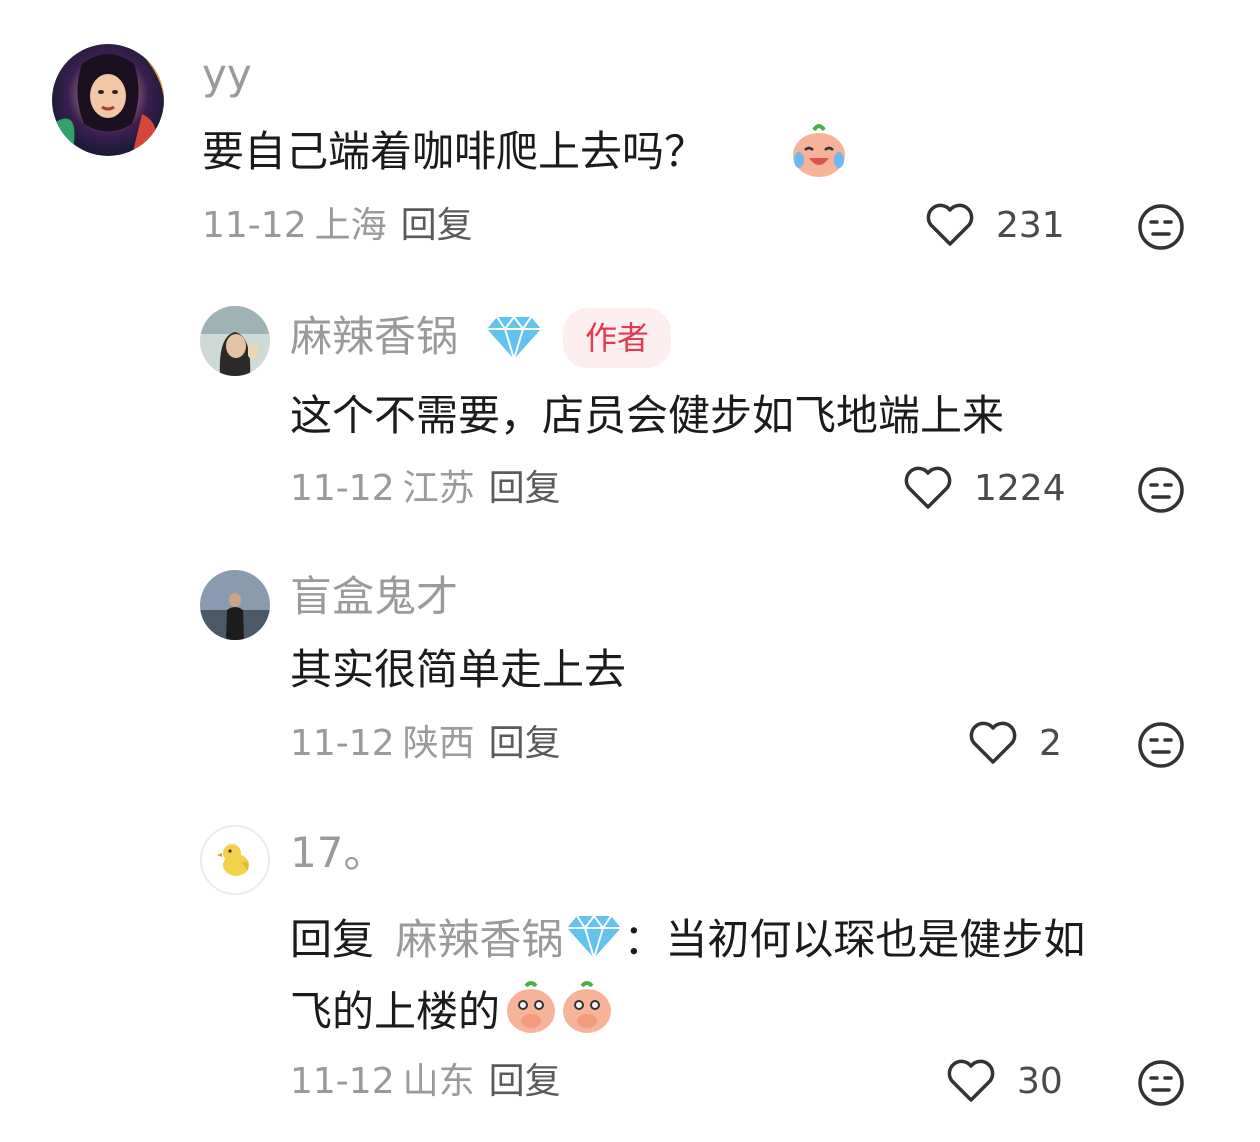 This screenshot has width=1260, height=1142. Describe the element at coordinates (332, 939) in the screenshot. I see `reply-prefix: 回复` at that location.